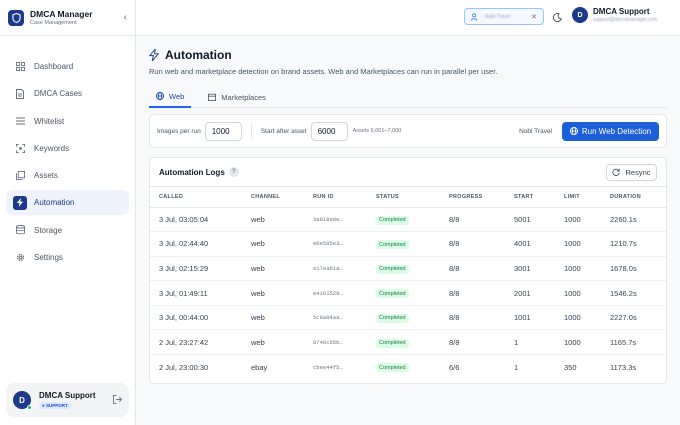  What do you see at coordinates (498, 16) in the screenshot?
I see `brand-filter-label: Nobi Travel` at bounding box center [498, 16].